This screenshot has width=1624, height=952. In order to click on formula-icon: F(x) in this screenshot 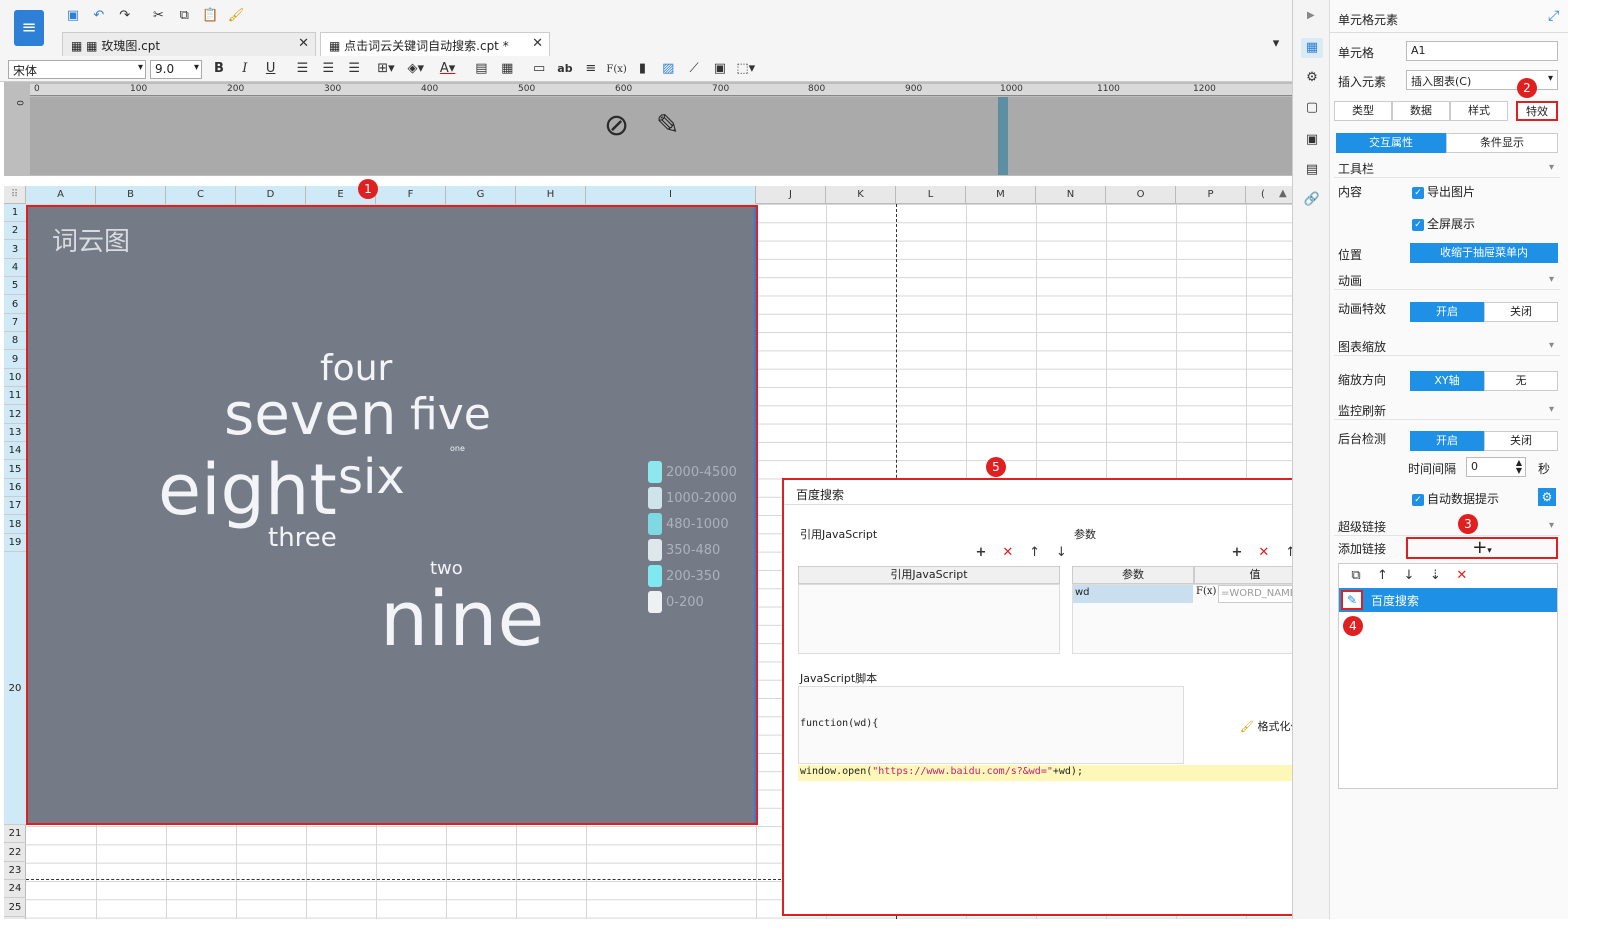, I will do `click(1206, 591)`.